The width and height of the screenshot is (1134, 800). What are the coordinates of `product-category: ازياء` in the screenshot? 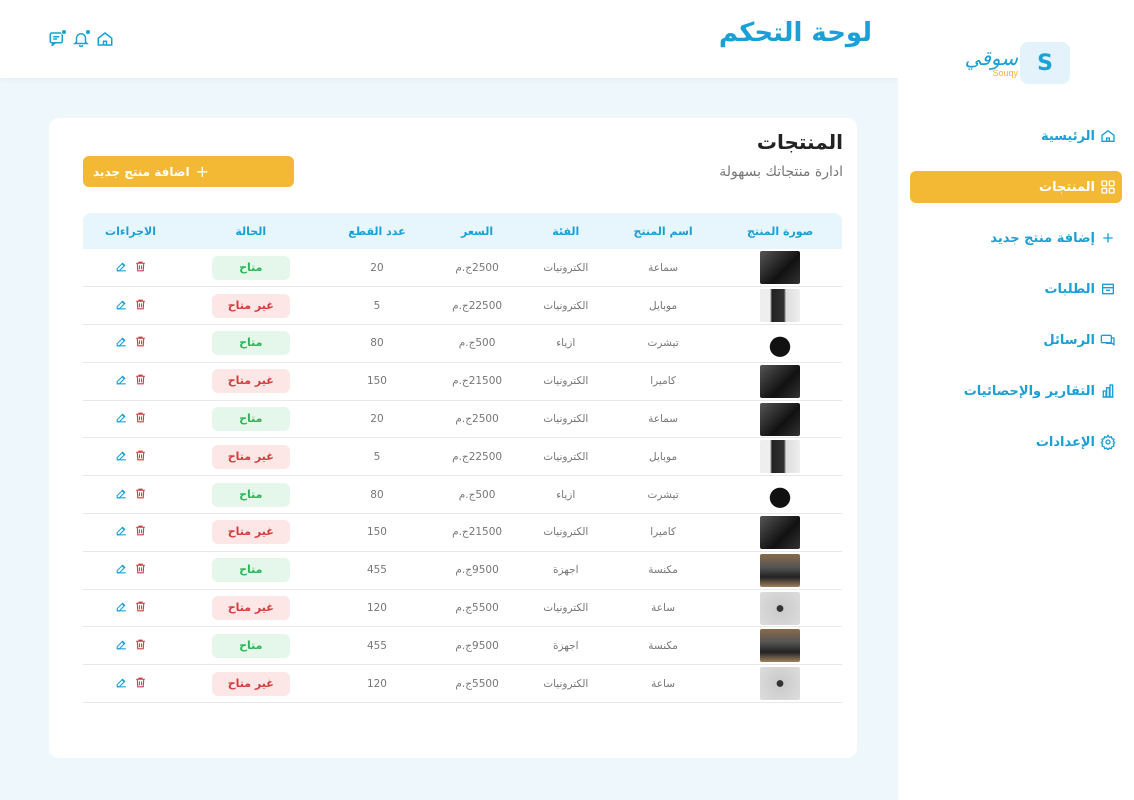 It's located at (565, 495).